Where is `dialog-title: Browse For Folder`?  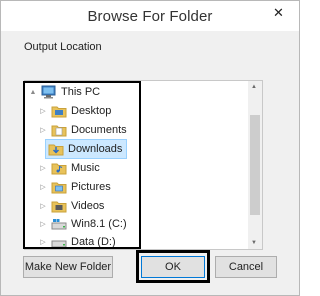
dialog-title: Browse For Folder is located at coordinates (150, 16).